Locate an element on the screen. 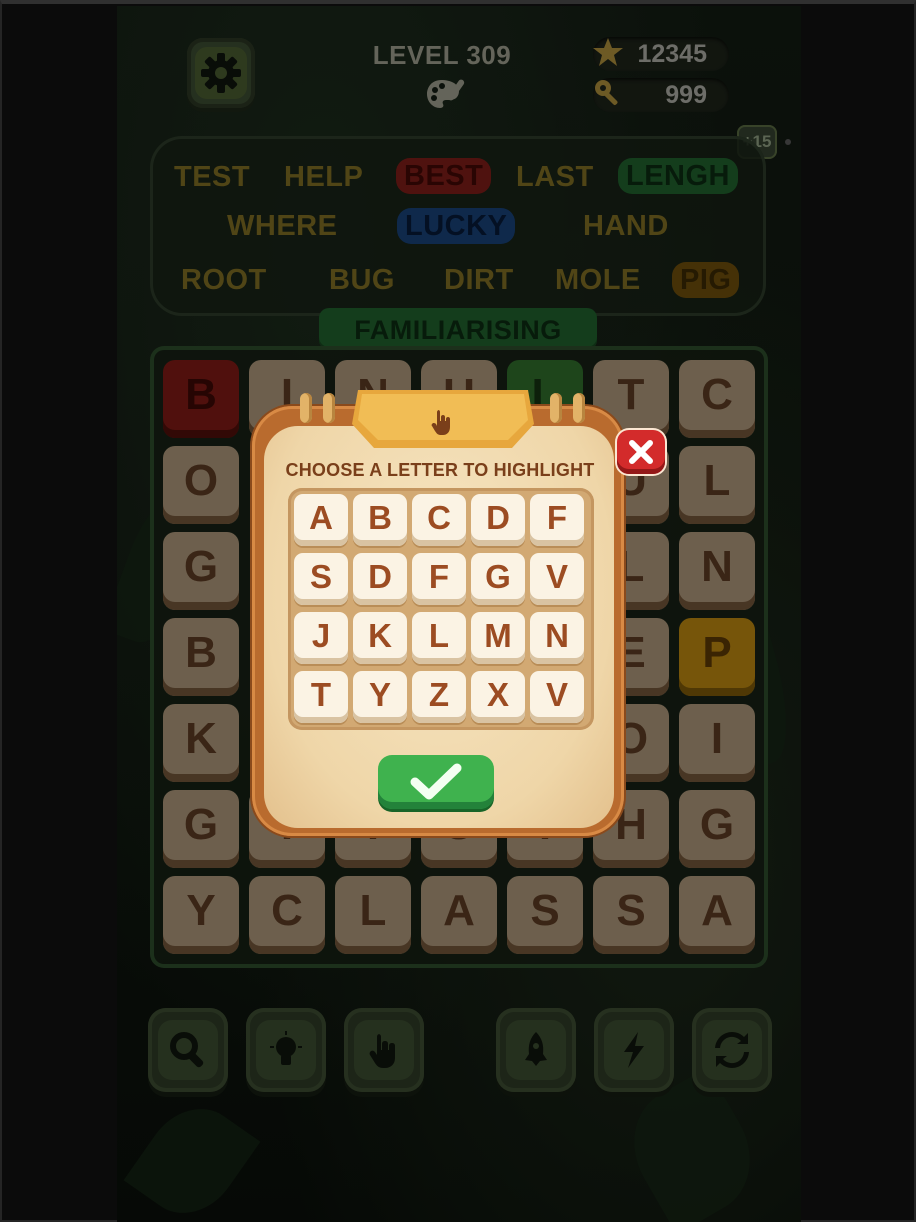  confirm-button is located at coordinates (436, 782).